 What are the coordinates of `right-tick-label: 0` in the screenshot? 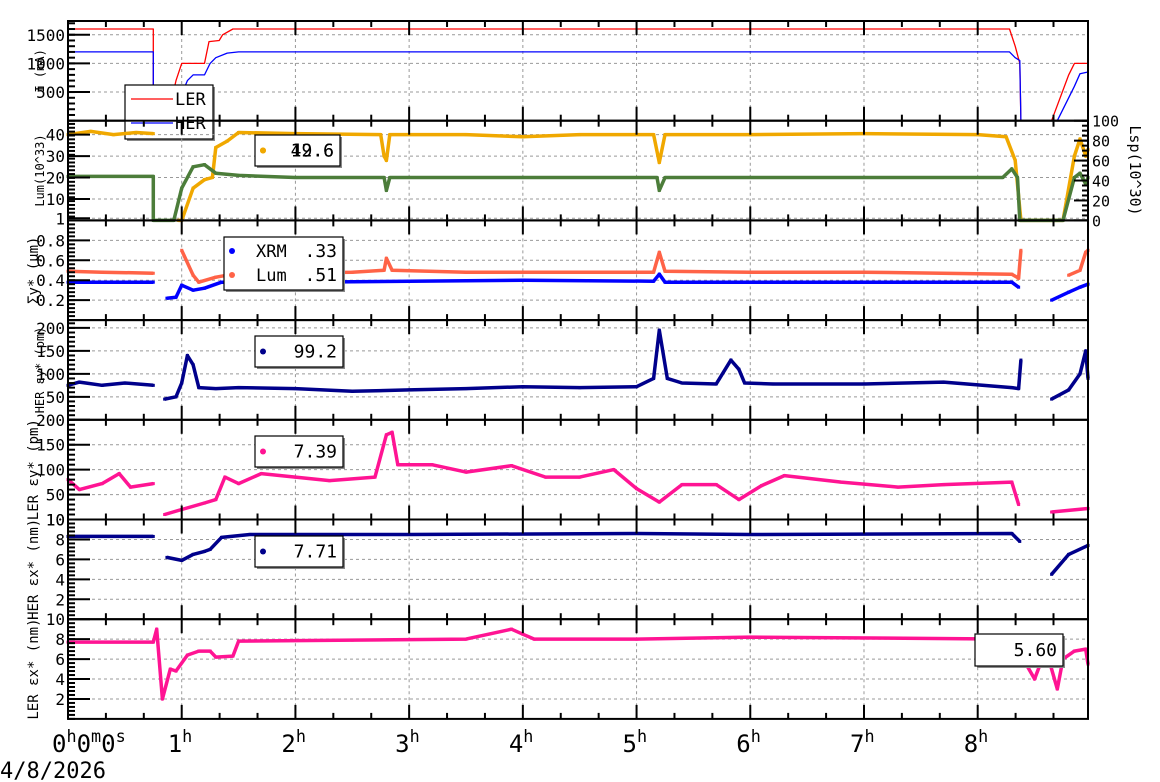 It's located at (1096, 221).